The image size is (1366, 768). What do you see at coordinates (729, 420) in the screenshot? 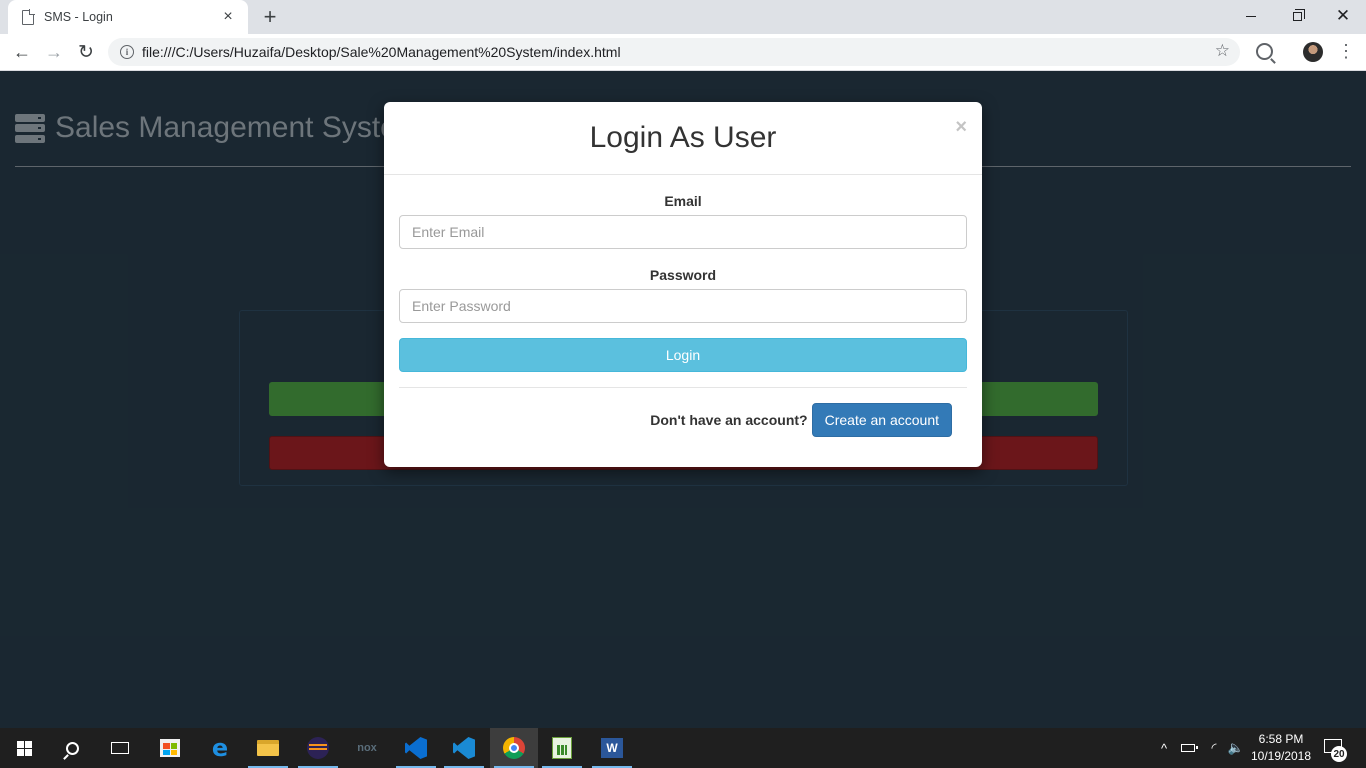
I see `signup-prompt: Don't have an account?` at bounding box center [729, 420].